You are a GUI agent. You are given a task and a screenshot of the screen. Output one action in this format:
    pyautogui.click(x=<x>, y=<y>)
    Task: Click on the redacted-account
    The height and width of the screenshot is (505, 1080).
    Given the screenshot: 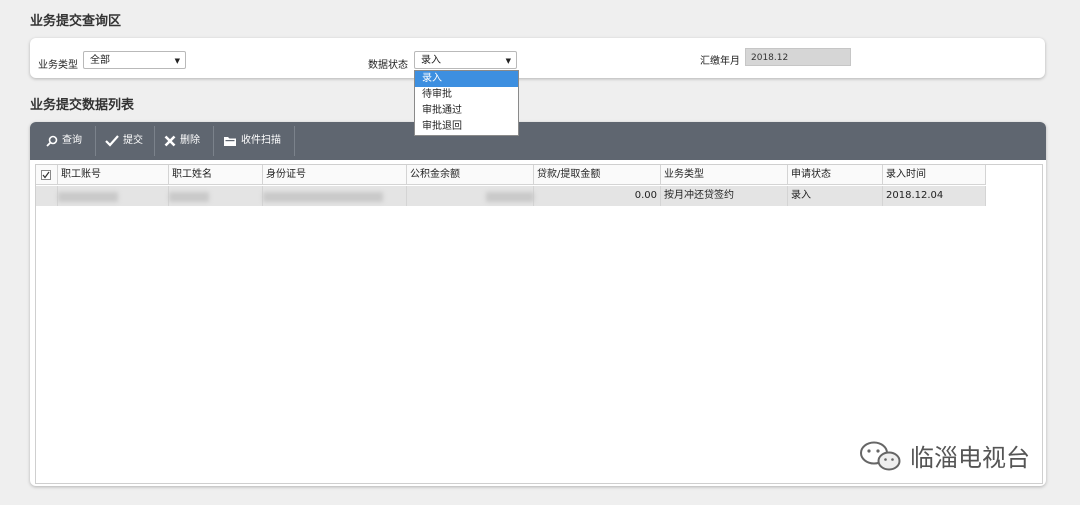 What is the action you would take?
    pyautogui.click(x=88, y=197)
    